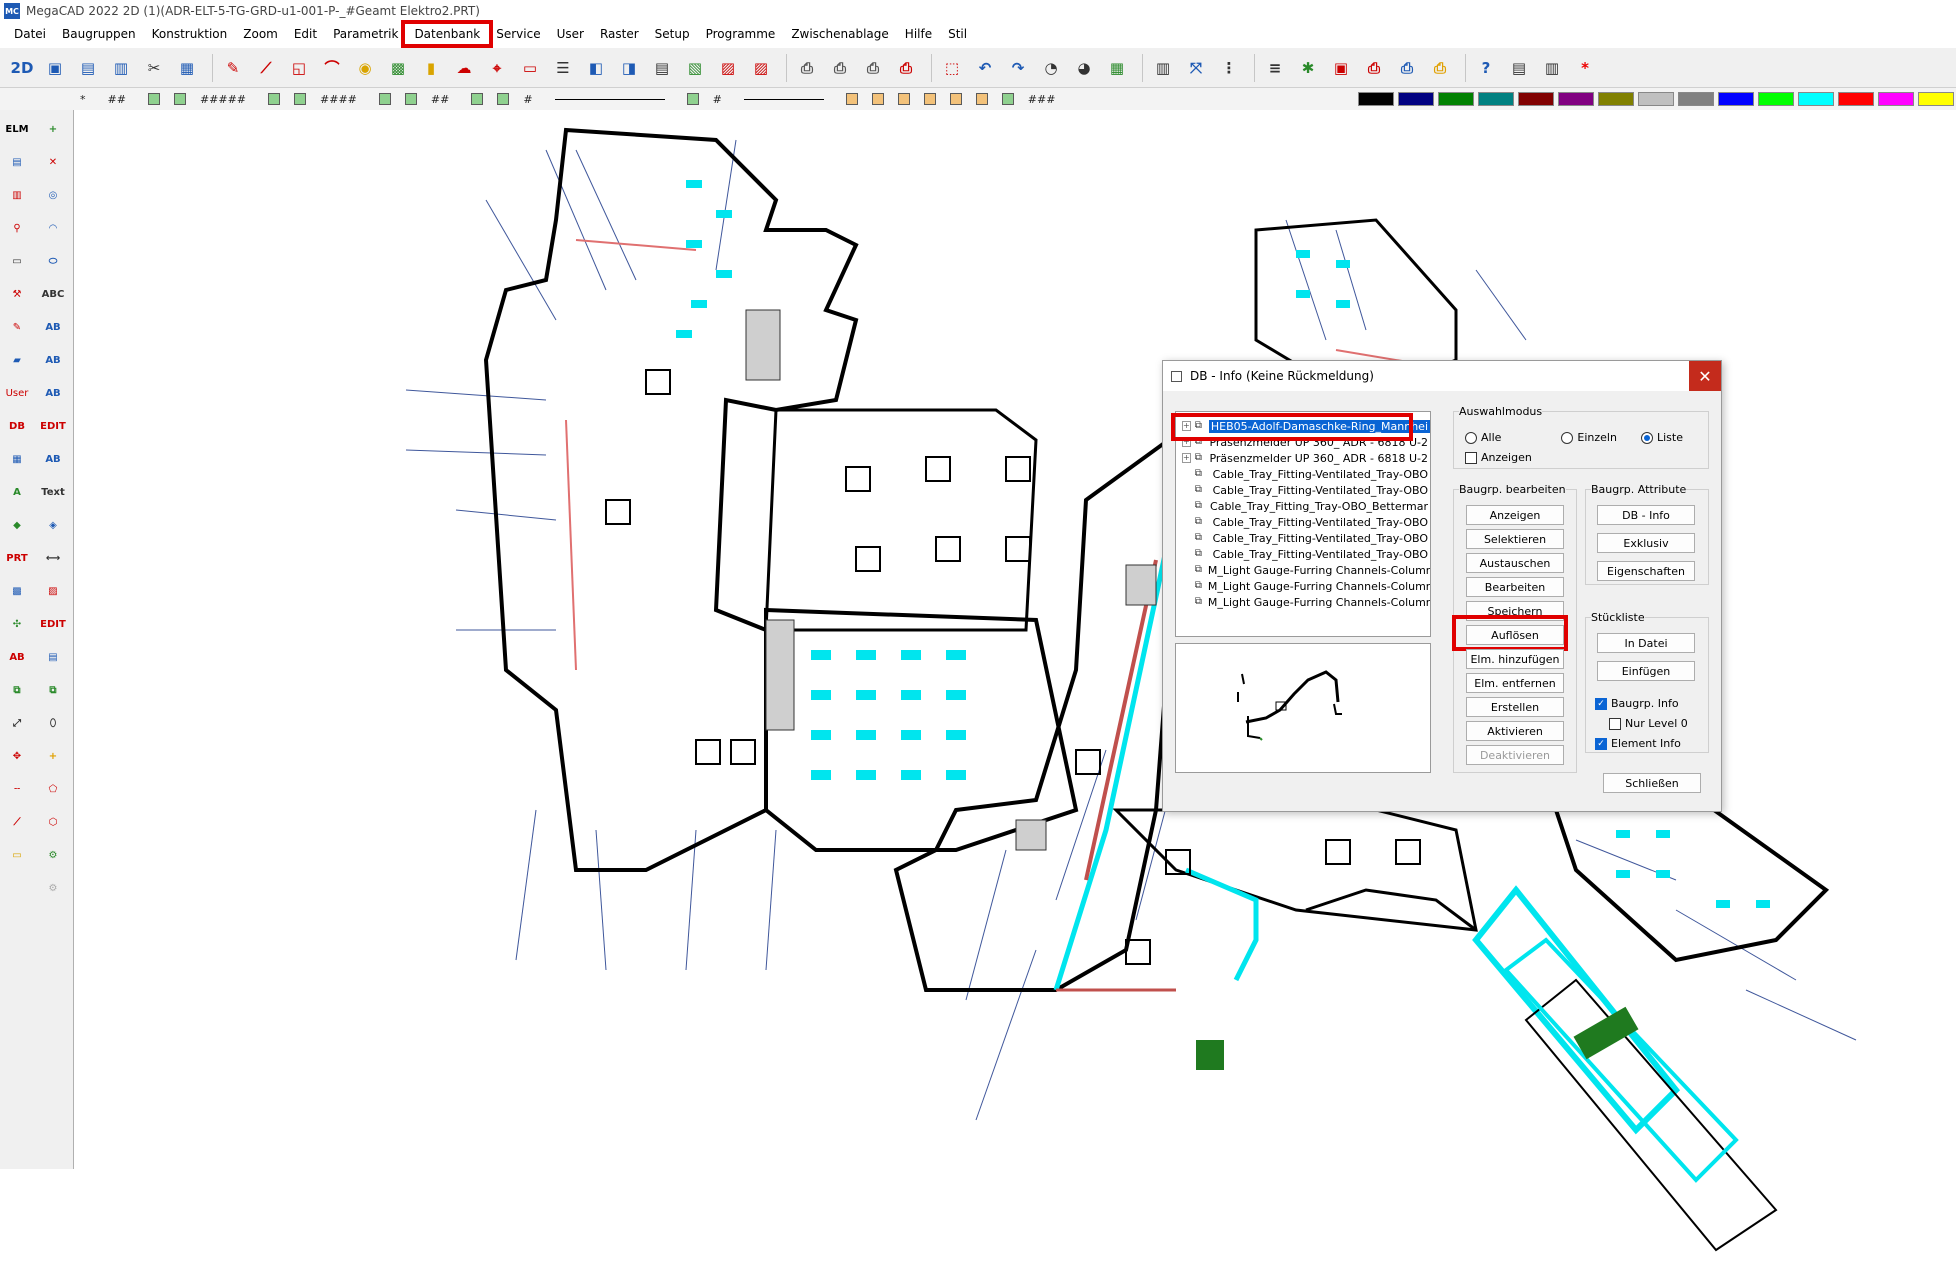 The width and height of the screenshot is (1956, 1272). Describe the element at coordinates (17, 360) in the screenshot. I see `eraser-icon: ▰` at that location.